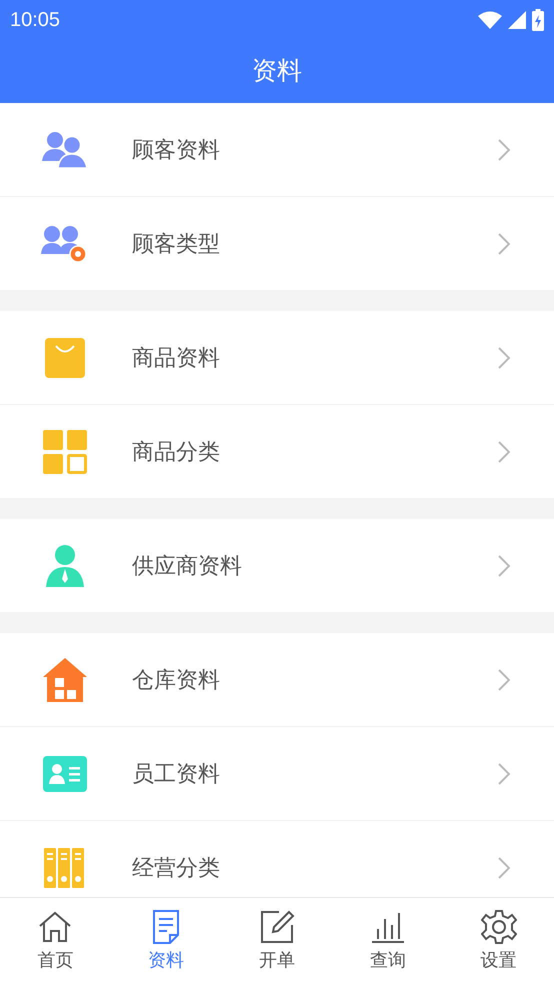 Image resolution: width=554 pixels, height=984 pixels. Describe the element at coordinates (277, 565) in the screenshot. I see `menu-item: 供应商资料` at that location.